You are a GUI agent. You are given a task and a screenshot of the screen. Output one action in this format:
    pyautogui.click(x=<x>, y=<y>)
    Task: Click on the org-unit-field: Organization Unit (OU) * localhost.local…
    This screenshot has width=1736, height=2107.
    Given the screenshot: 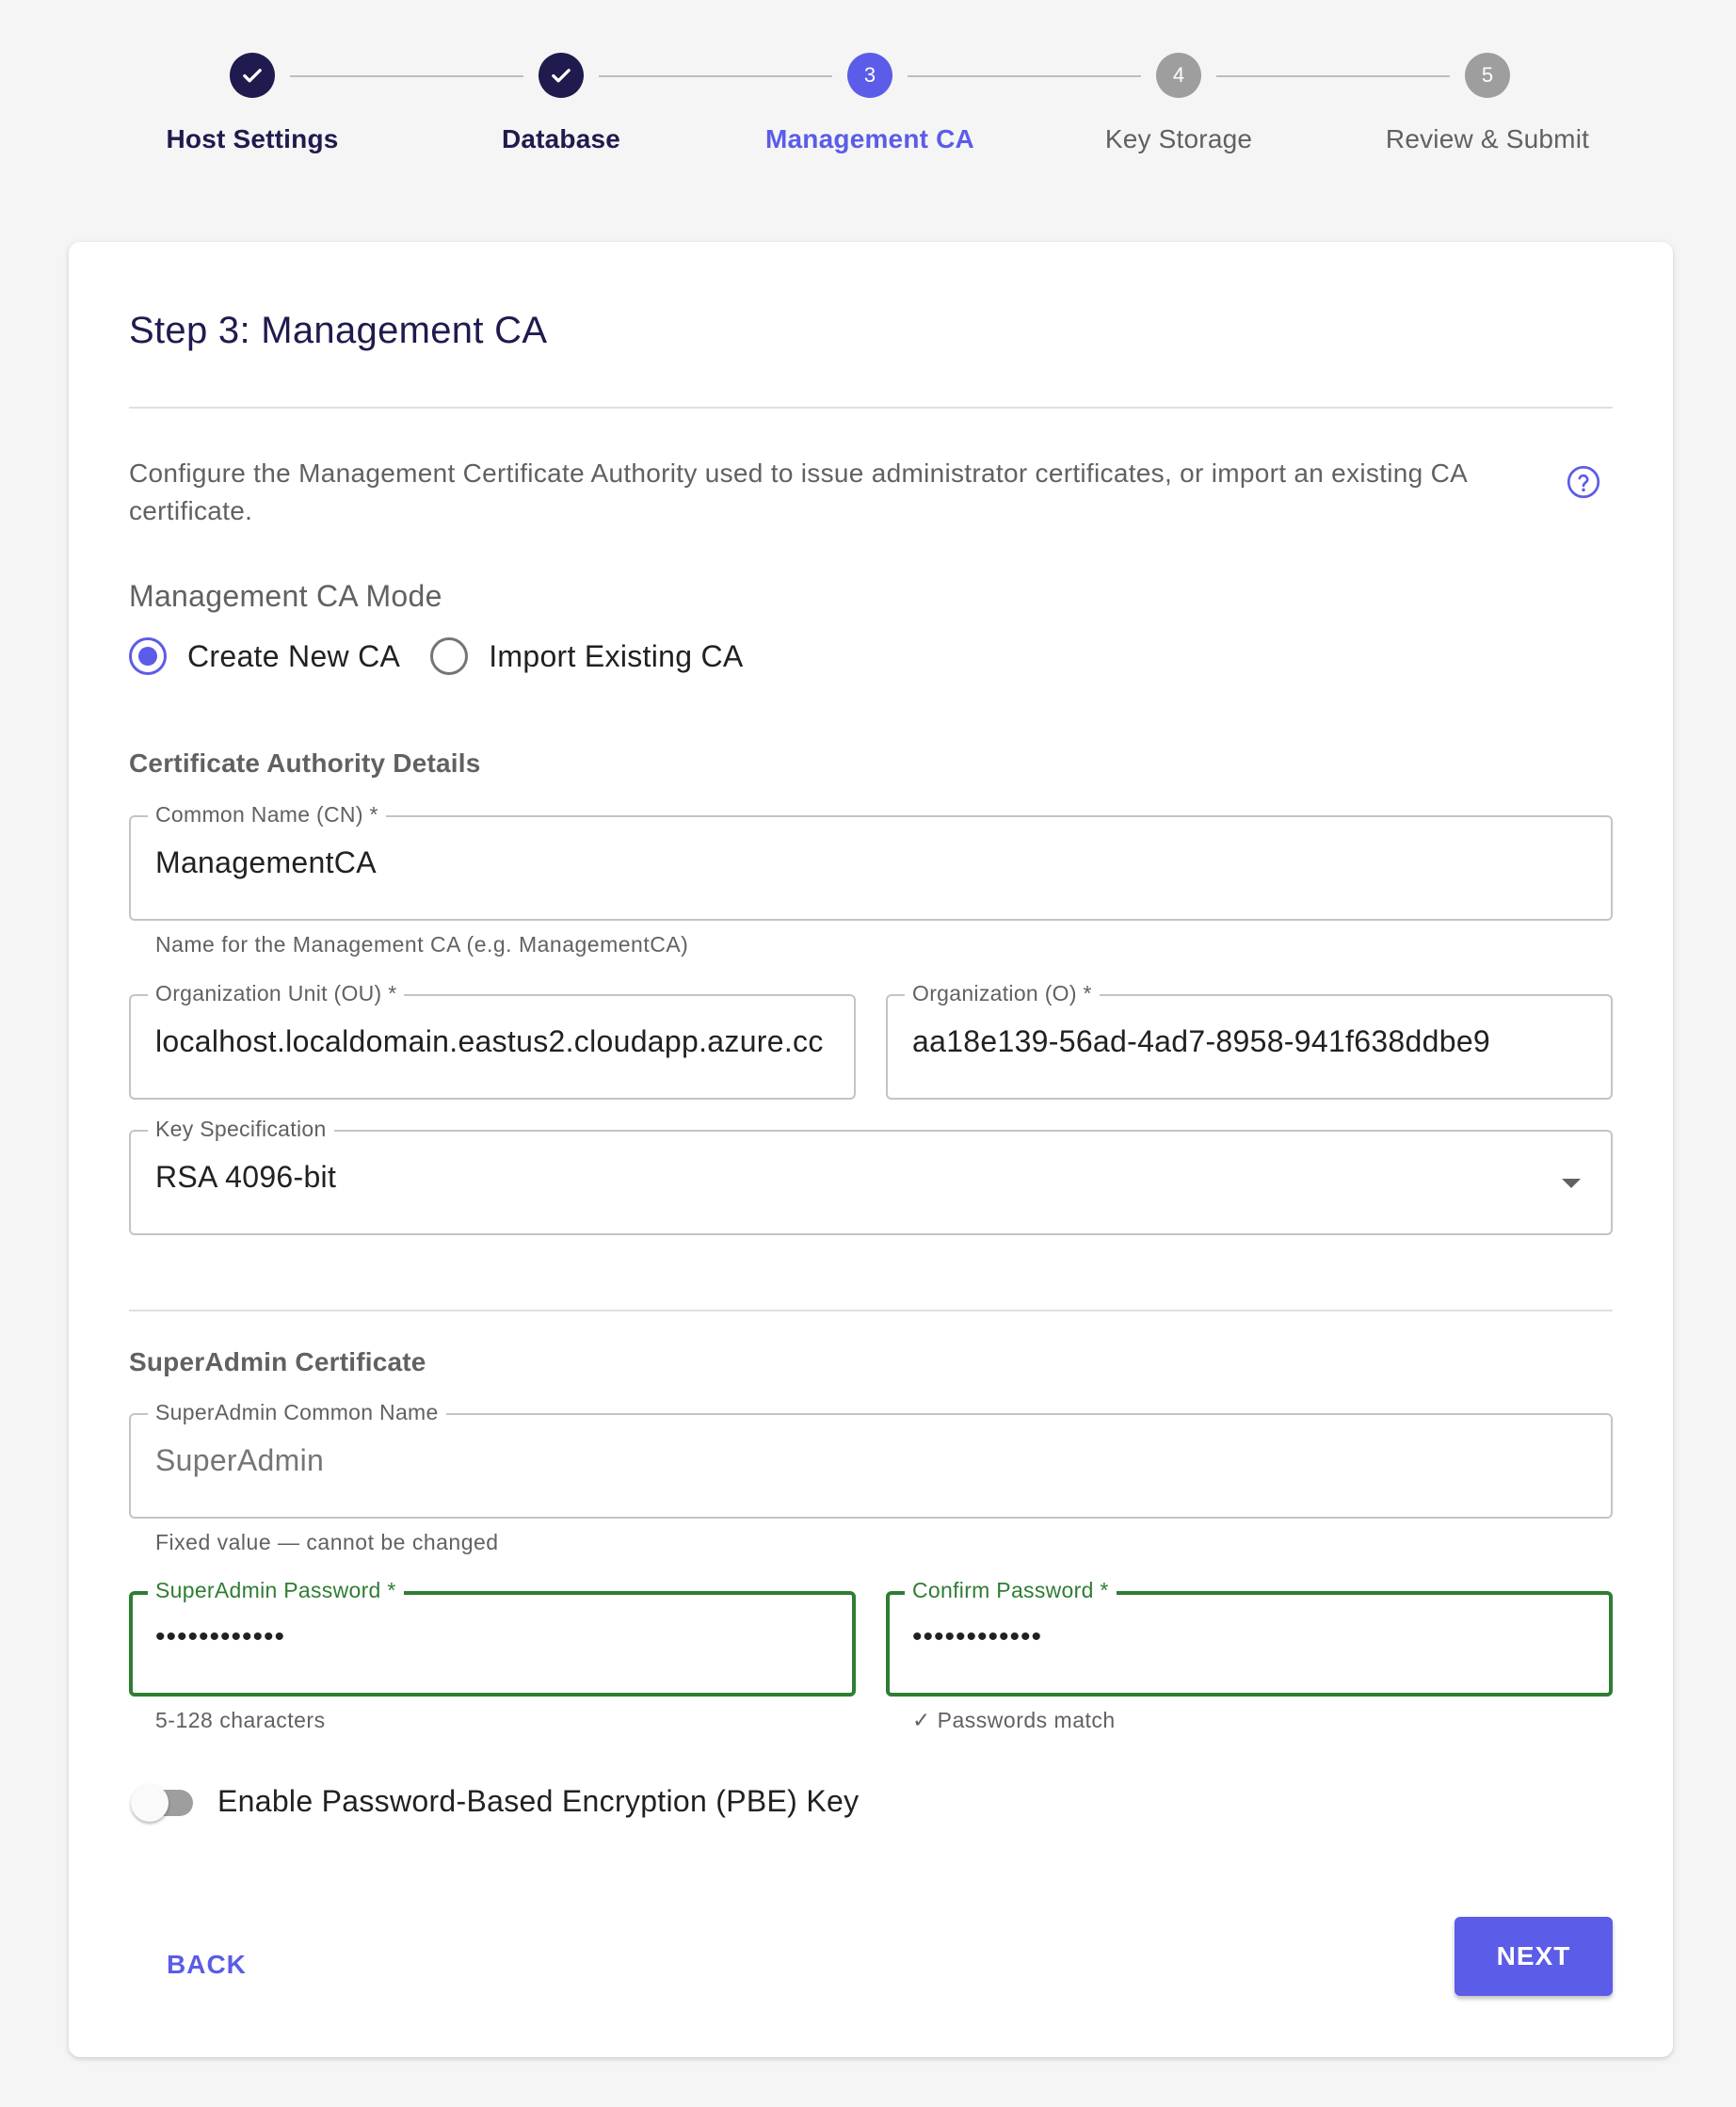 What is the action you would take?
    pyautogui.click(x=492, y=1041)
    